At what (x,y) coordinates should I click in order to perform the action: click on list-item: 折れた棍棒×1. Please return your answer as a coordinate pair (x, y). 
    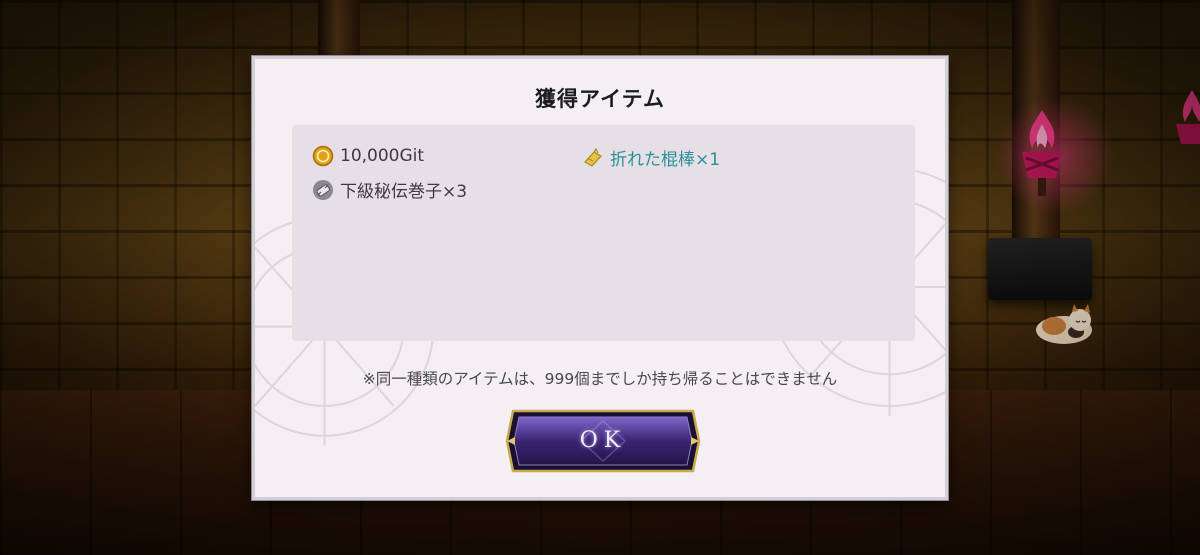
    Looking at the image, I should click on (651, 157).